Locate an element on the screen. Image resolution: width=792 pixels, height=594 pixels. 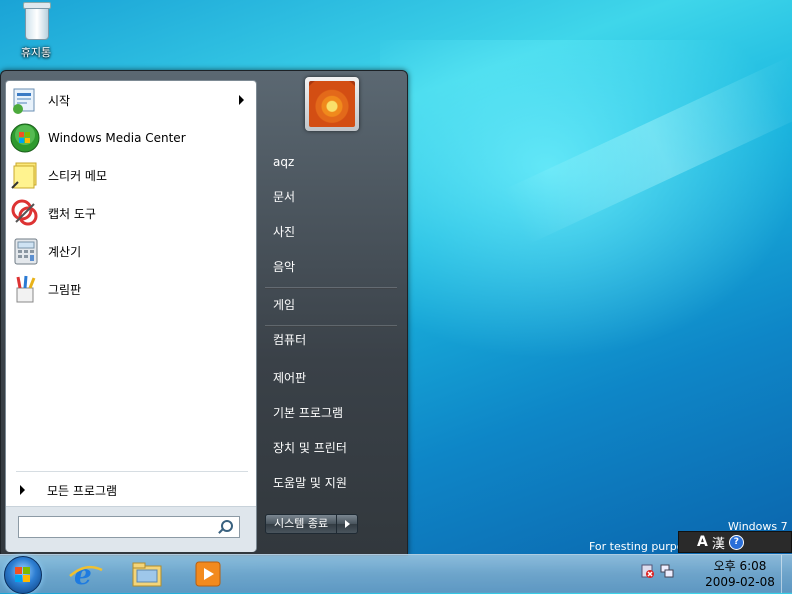
program-media-center: Windows Media Center is located at coordinates (131, 138).